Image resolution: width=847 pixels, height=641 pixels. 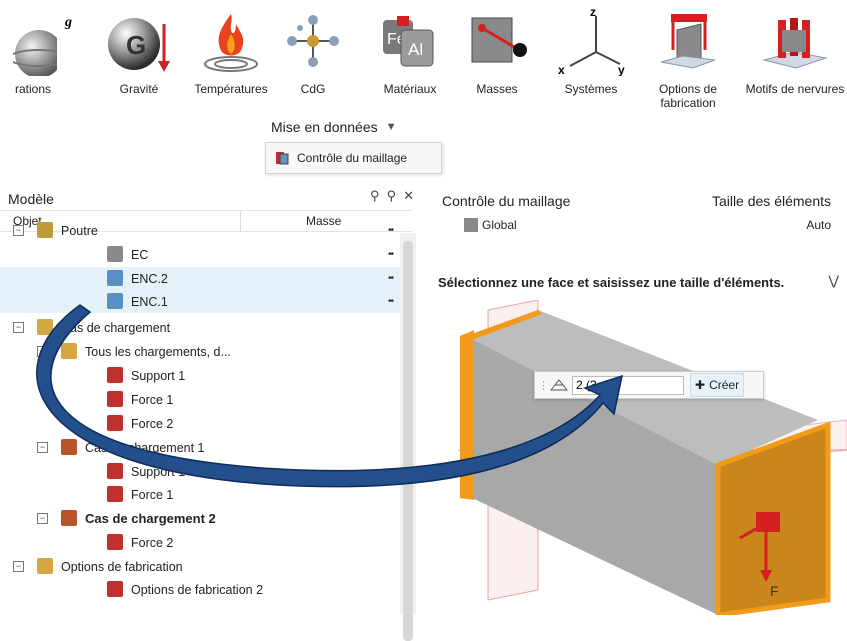 What do you see at coordinates (591, 41) in the screenshot?
I see `coordinate-system-icon: z x y` at bounding box center [591, 41].